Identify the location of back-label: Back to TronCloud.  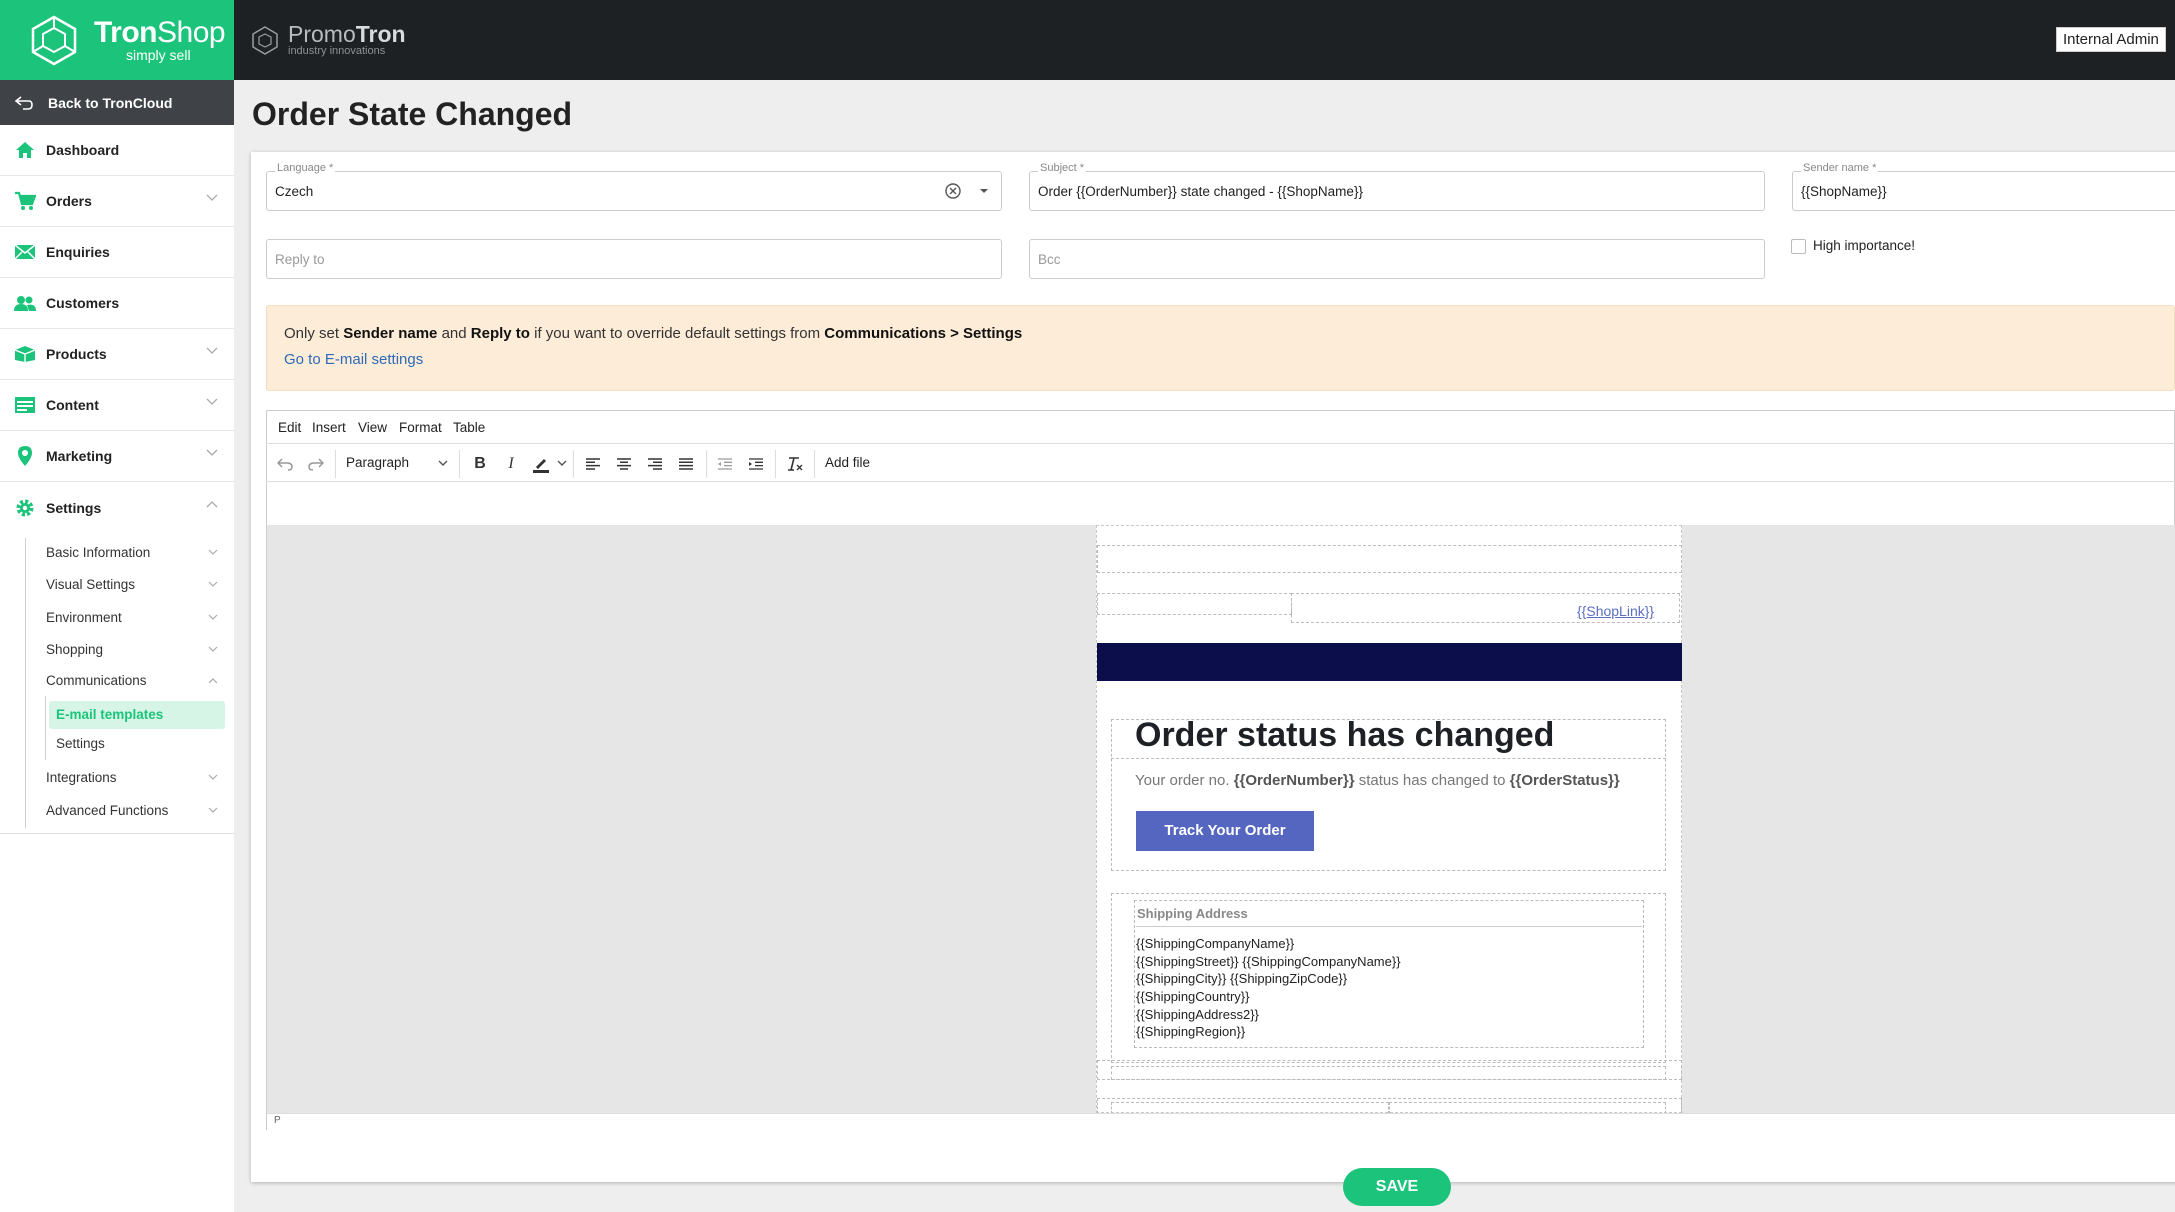
(110, 102).